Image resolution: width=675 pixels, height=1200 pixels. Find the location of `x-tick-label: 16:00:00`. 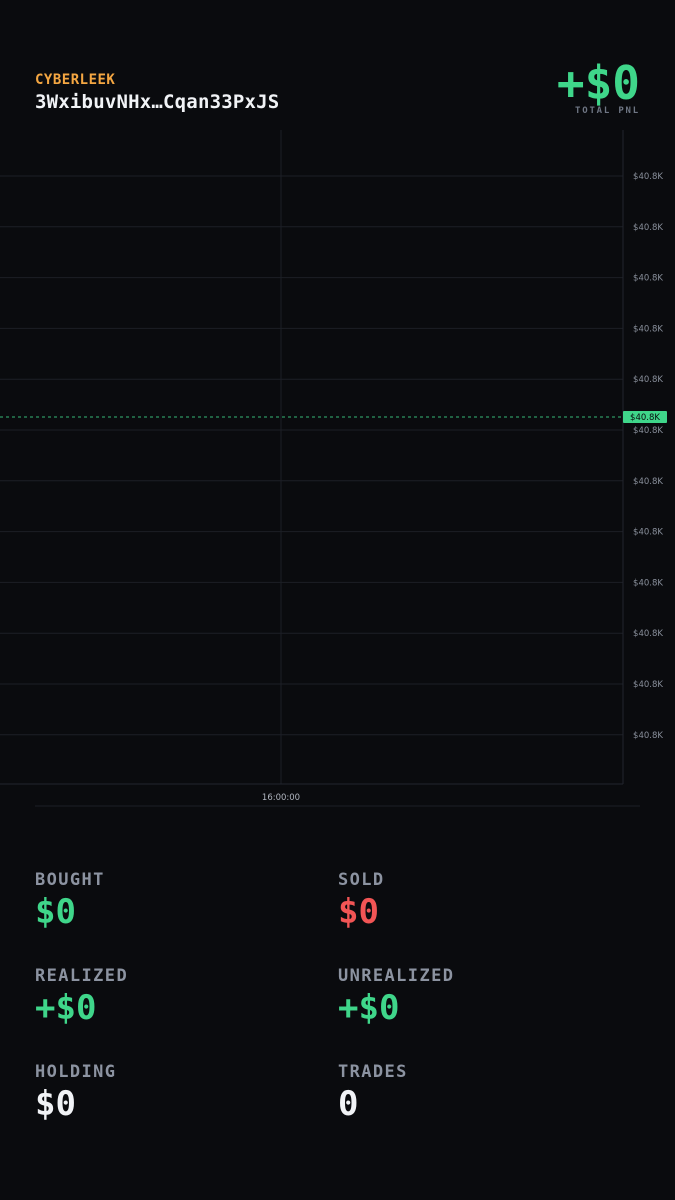

x-tick-label: 16:00:00 is located at coordinates (281, 798).